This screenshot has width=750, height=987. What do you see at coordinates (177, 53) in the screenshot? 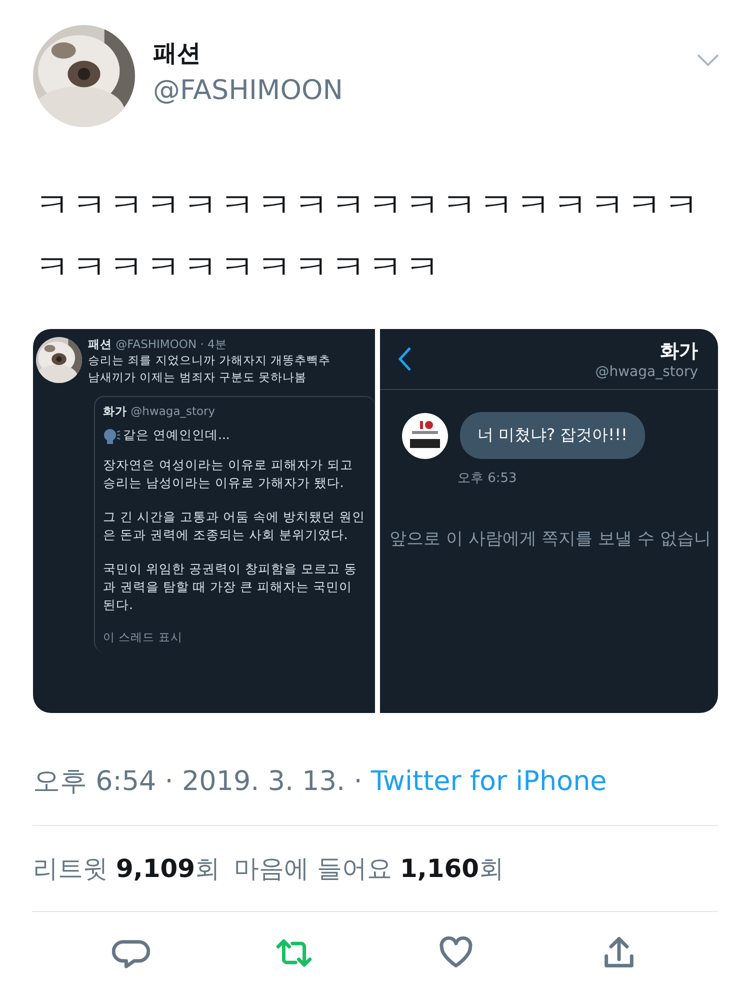
I see `author-name: 패션` at bounding box center [177, 53].